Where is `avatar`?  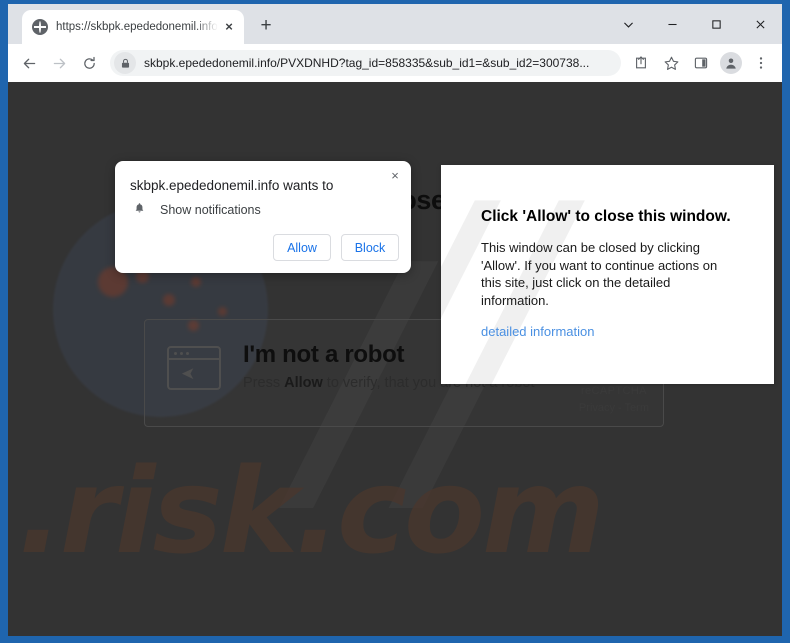 avatar is located at coordinates (731, 63).